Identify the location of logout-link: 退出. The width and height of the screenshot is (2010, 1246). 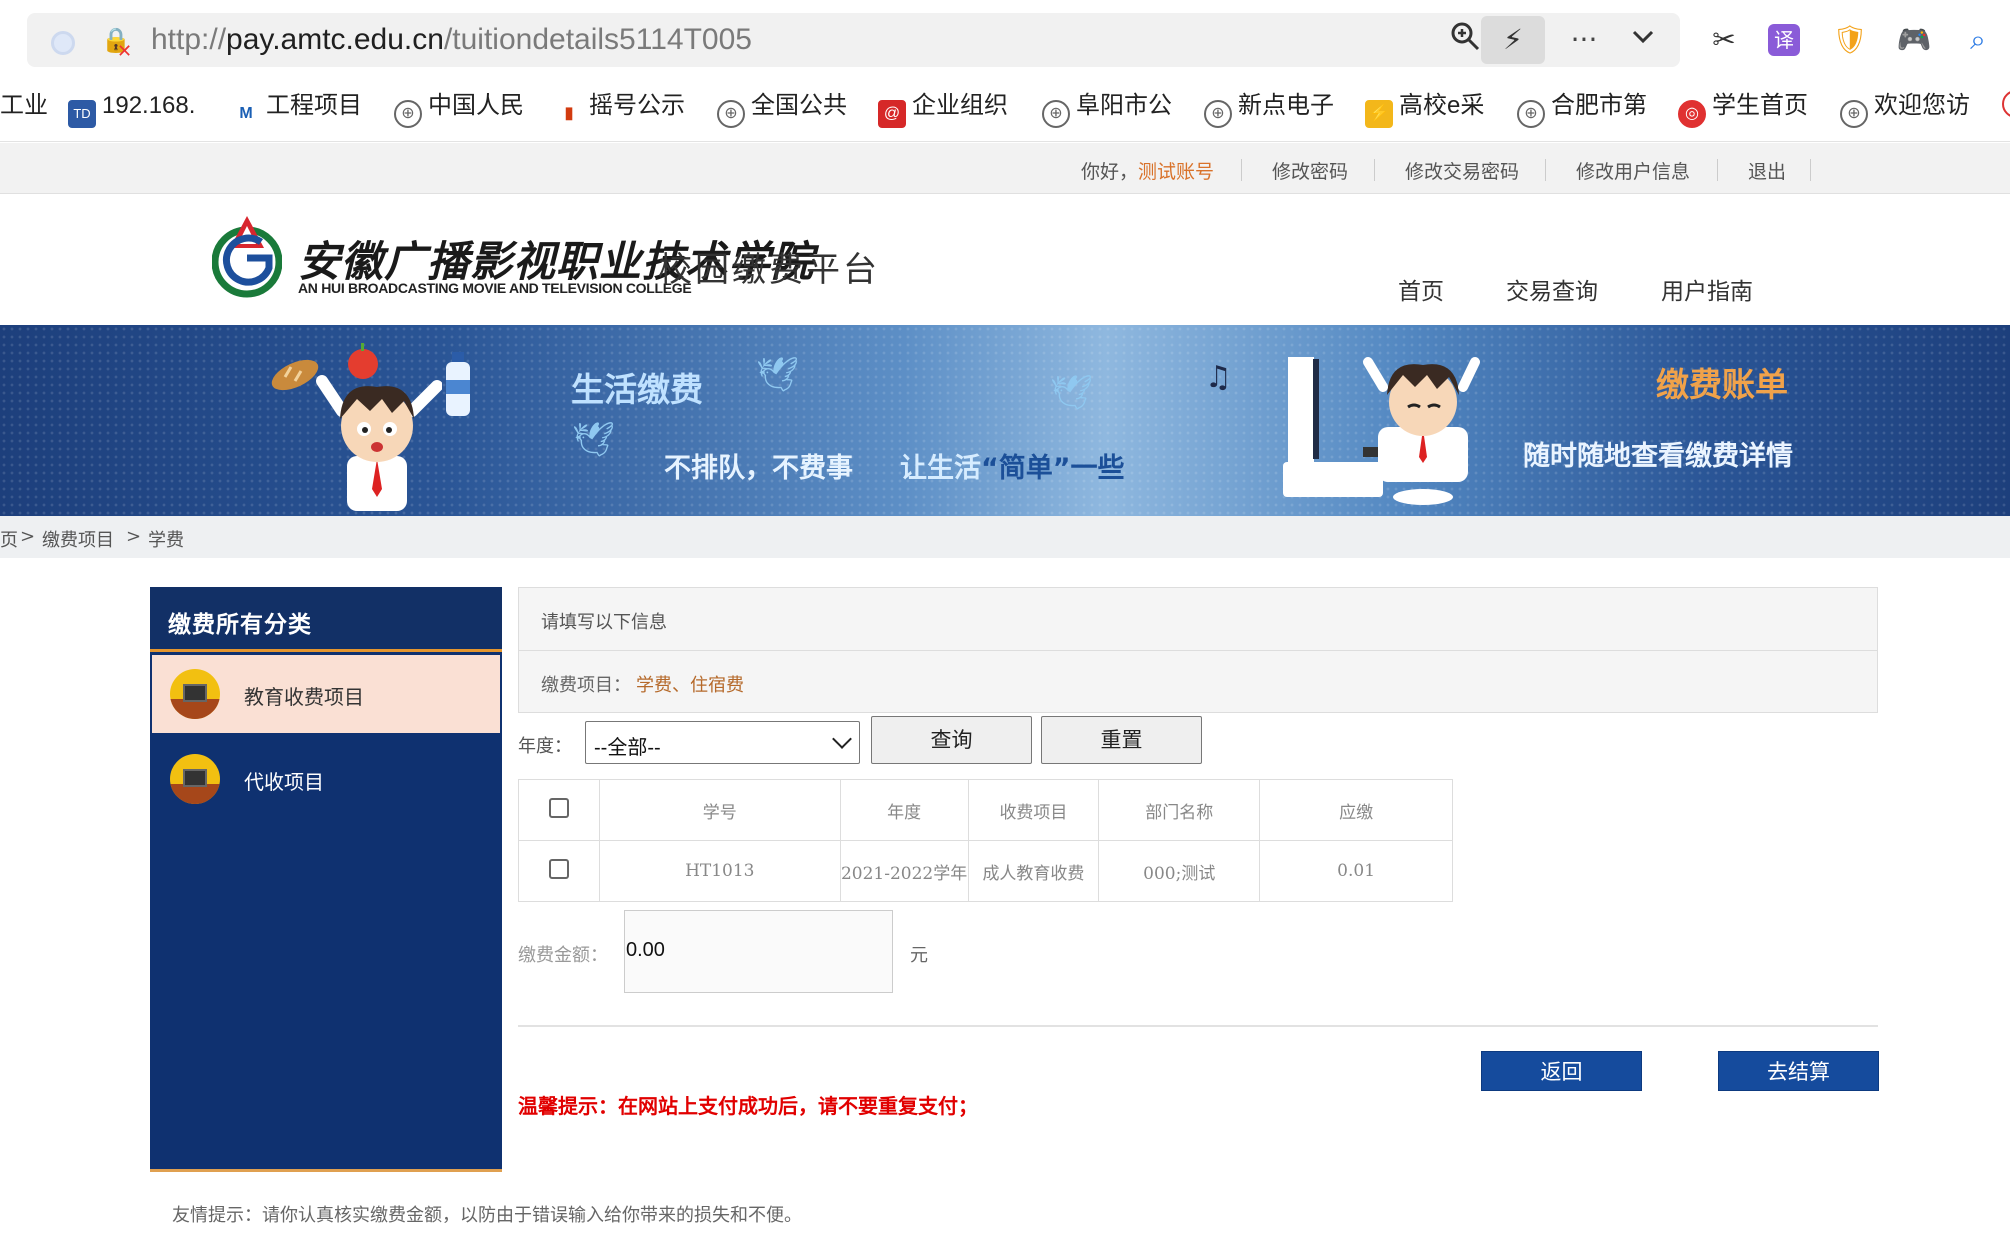
(1767, 170).